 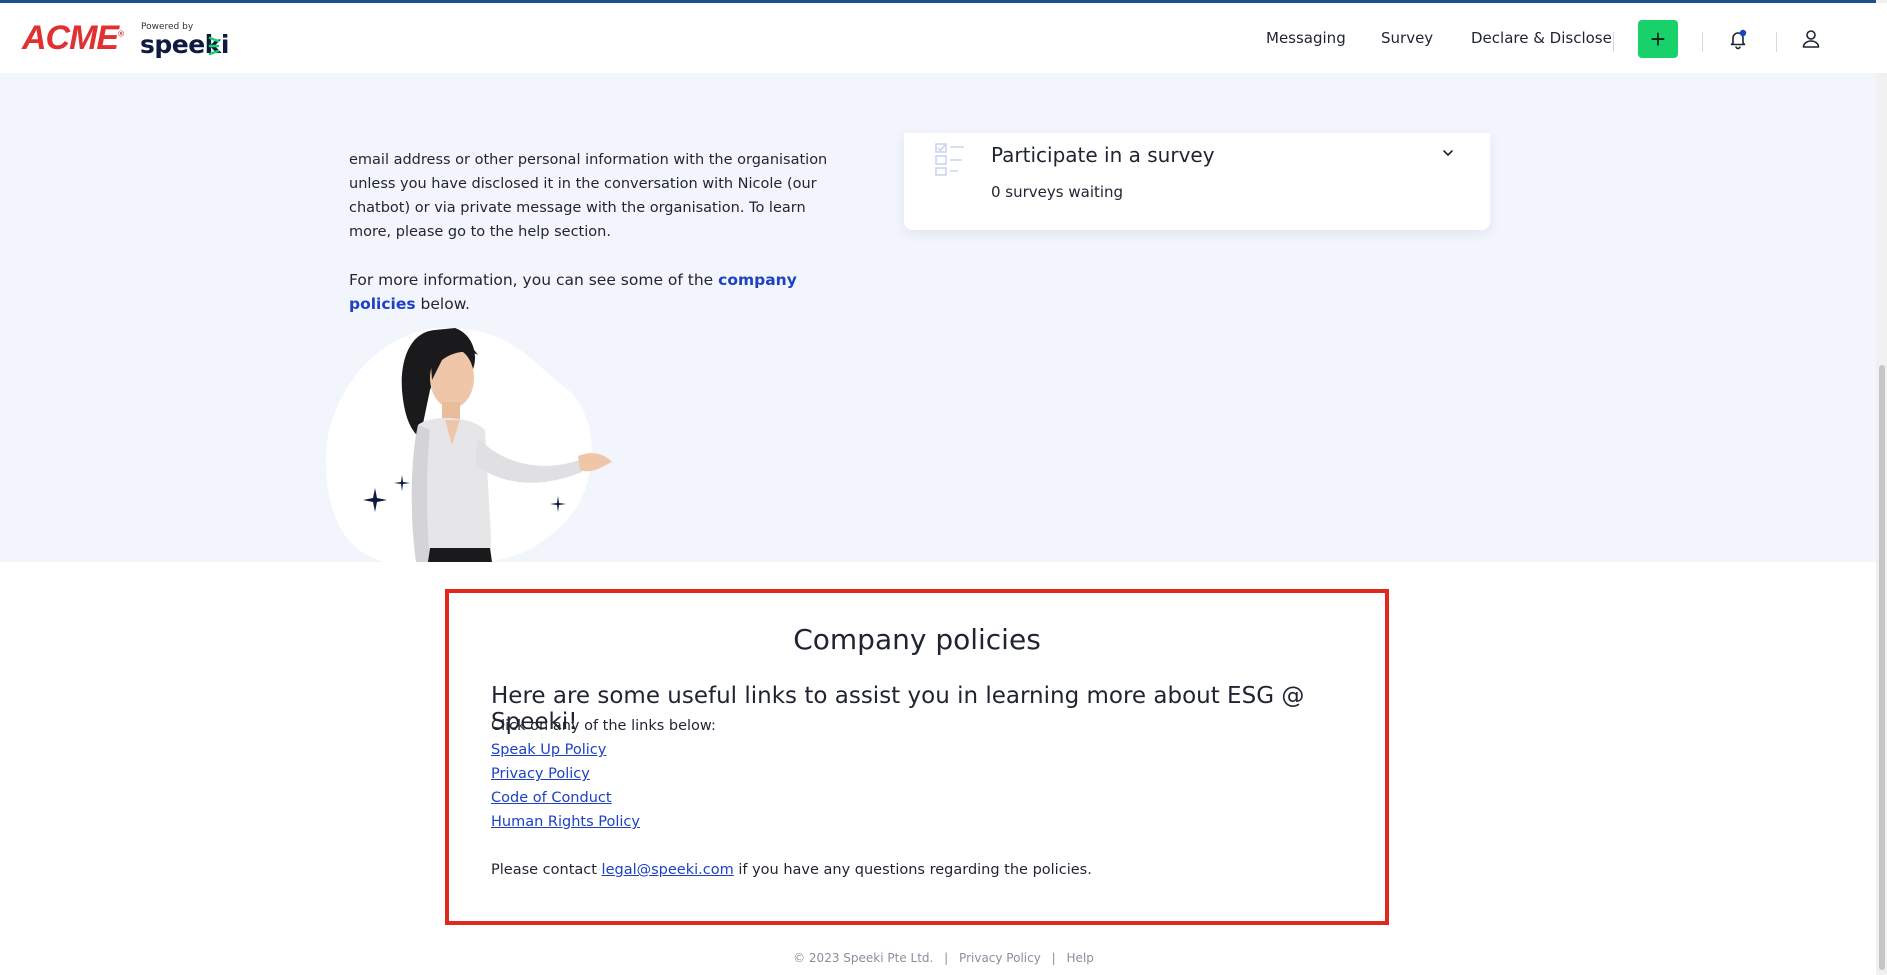 I want to click on notification-dot, so click(x=1743, y=33).